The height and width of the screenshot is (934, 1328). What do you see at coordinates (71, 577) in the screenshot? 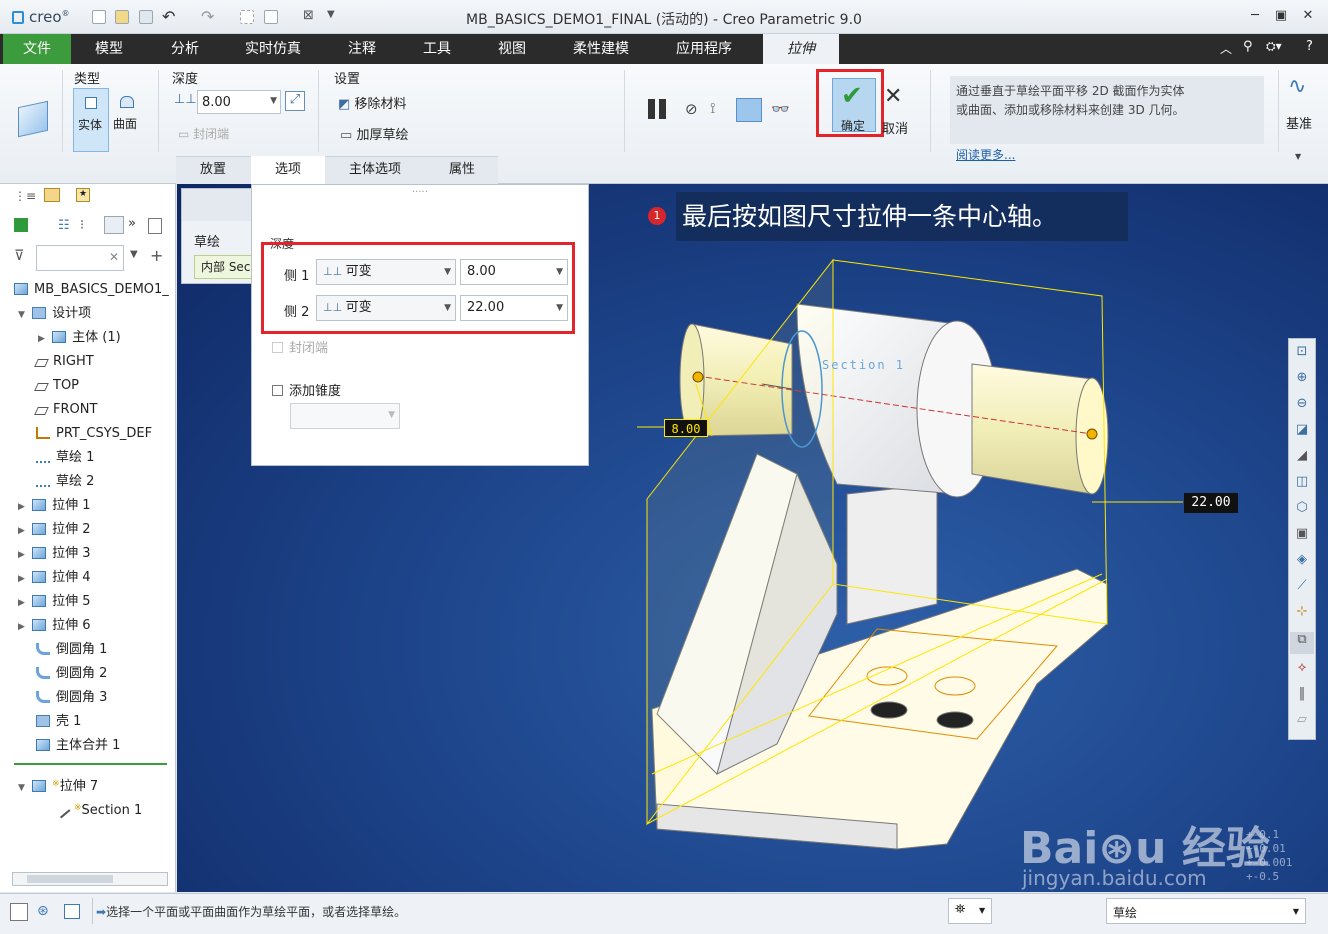
I see `tree-item-label: 拉伸 4` at bounding box center [71, 577].